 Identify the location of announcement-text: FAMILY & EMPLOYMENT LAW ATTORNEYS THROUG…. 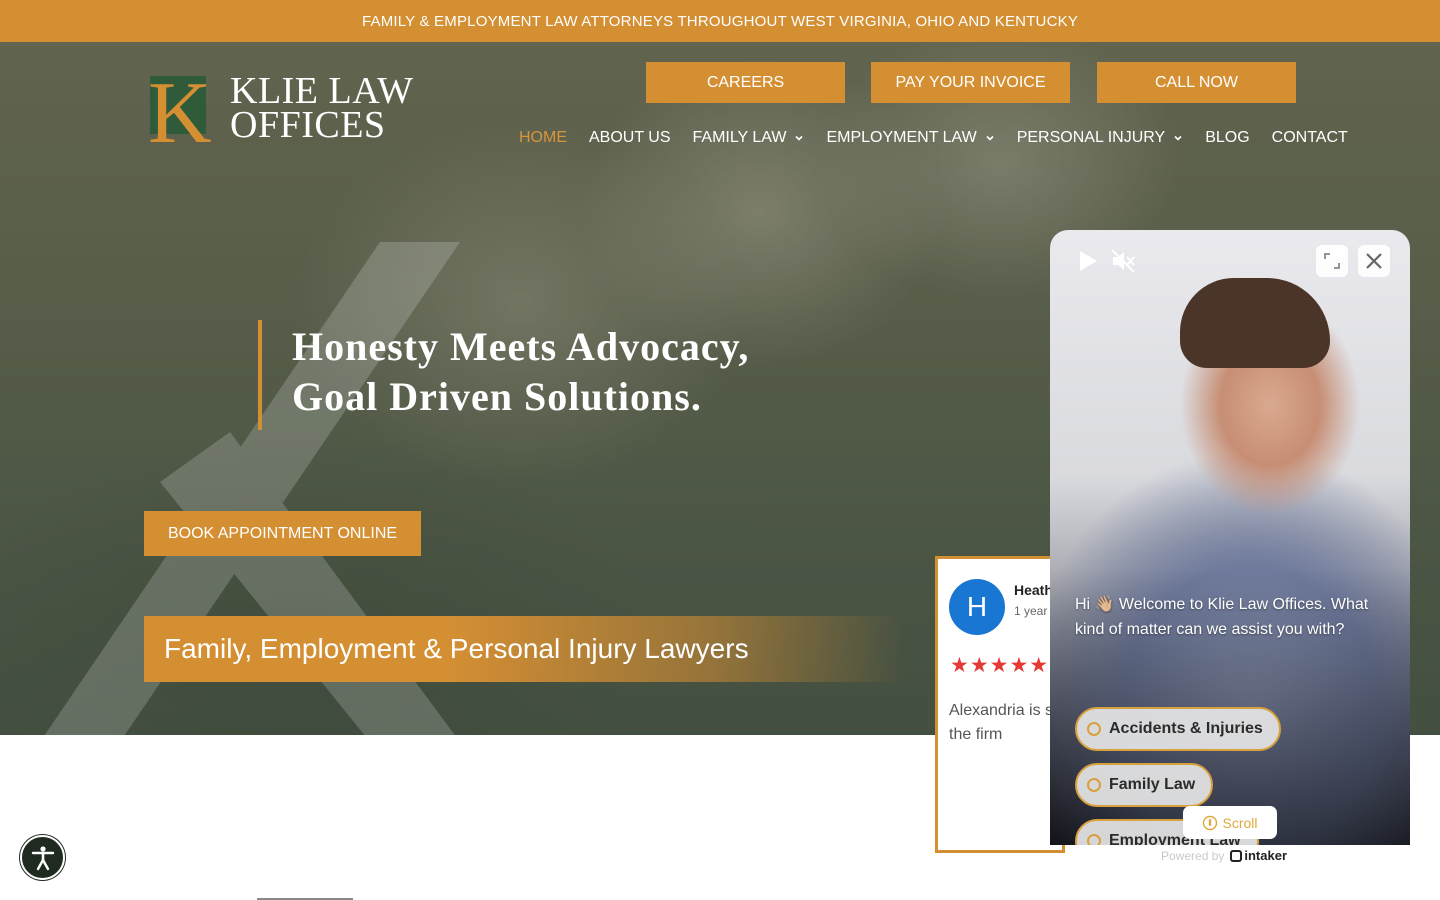
(720, 21).